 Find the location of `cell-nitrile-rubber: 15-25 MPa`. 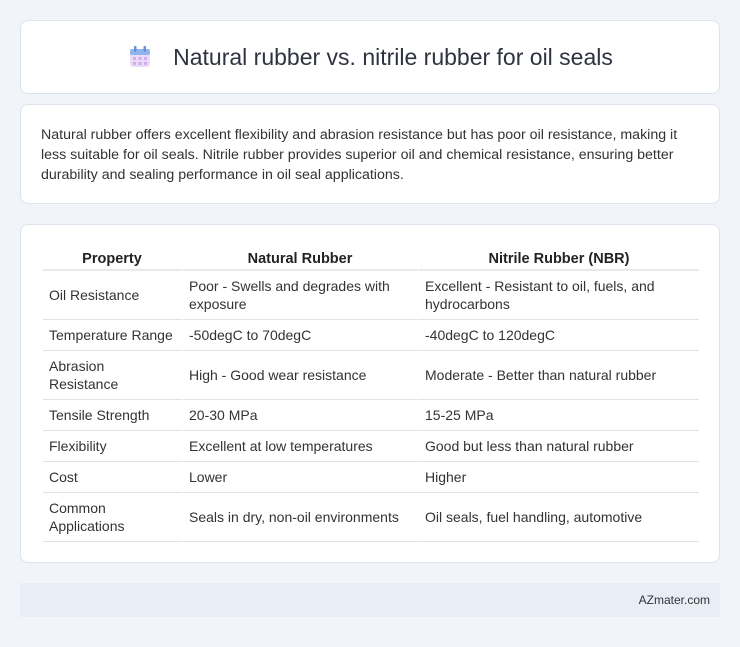

cell-nitrile-rubber: 15-25 MPa is located at coordinates (559, 415).